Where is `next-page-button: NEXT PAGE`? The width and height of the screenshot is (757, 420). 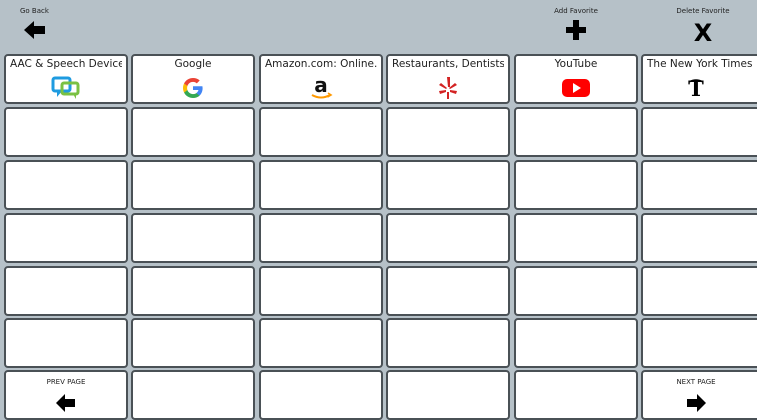
next-page-button: NEXT PAGE is located at coordinates (699, 395).